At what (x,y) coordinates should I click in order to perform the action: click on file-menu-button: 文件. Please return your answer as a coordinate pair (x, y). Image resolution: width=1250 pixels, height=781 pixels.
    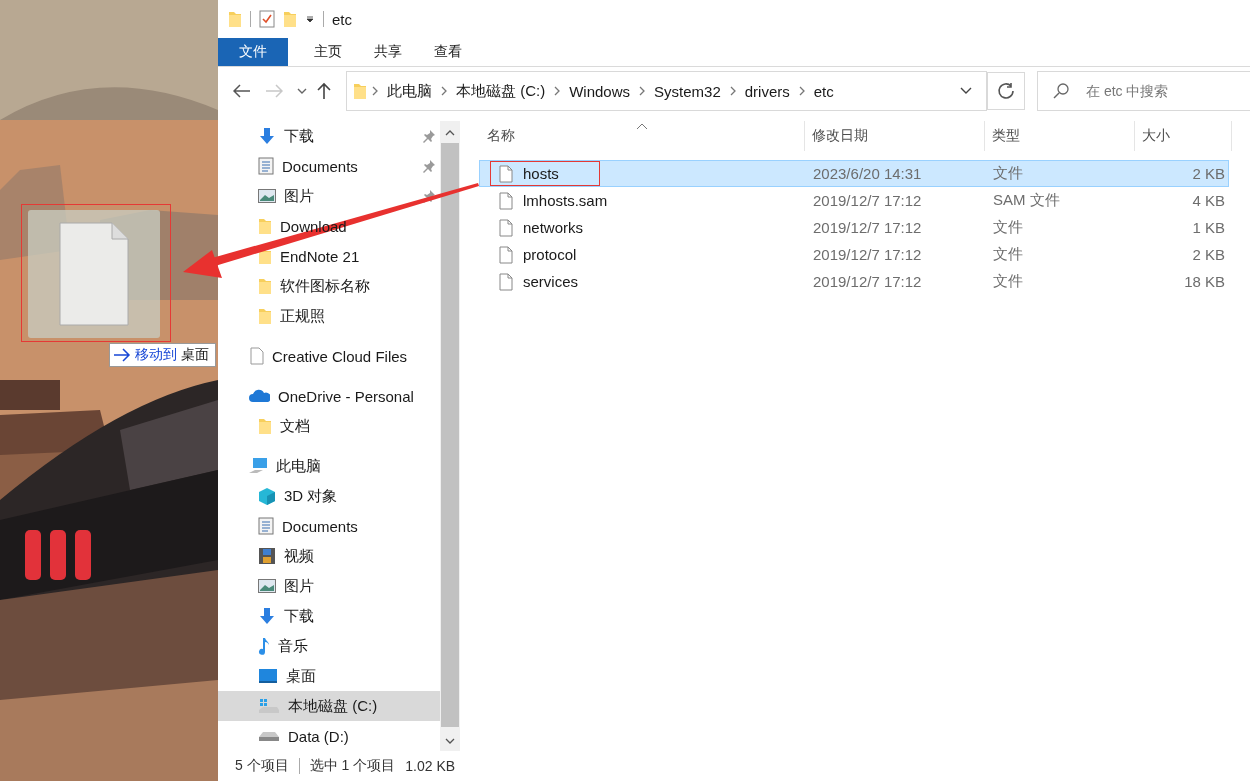
    Looking at the image, I should click on (253, 52).